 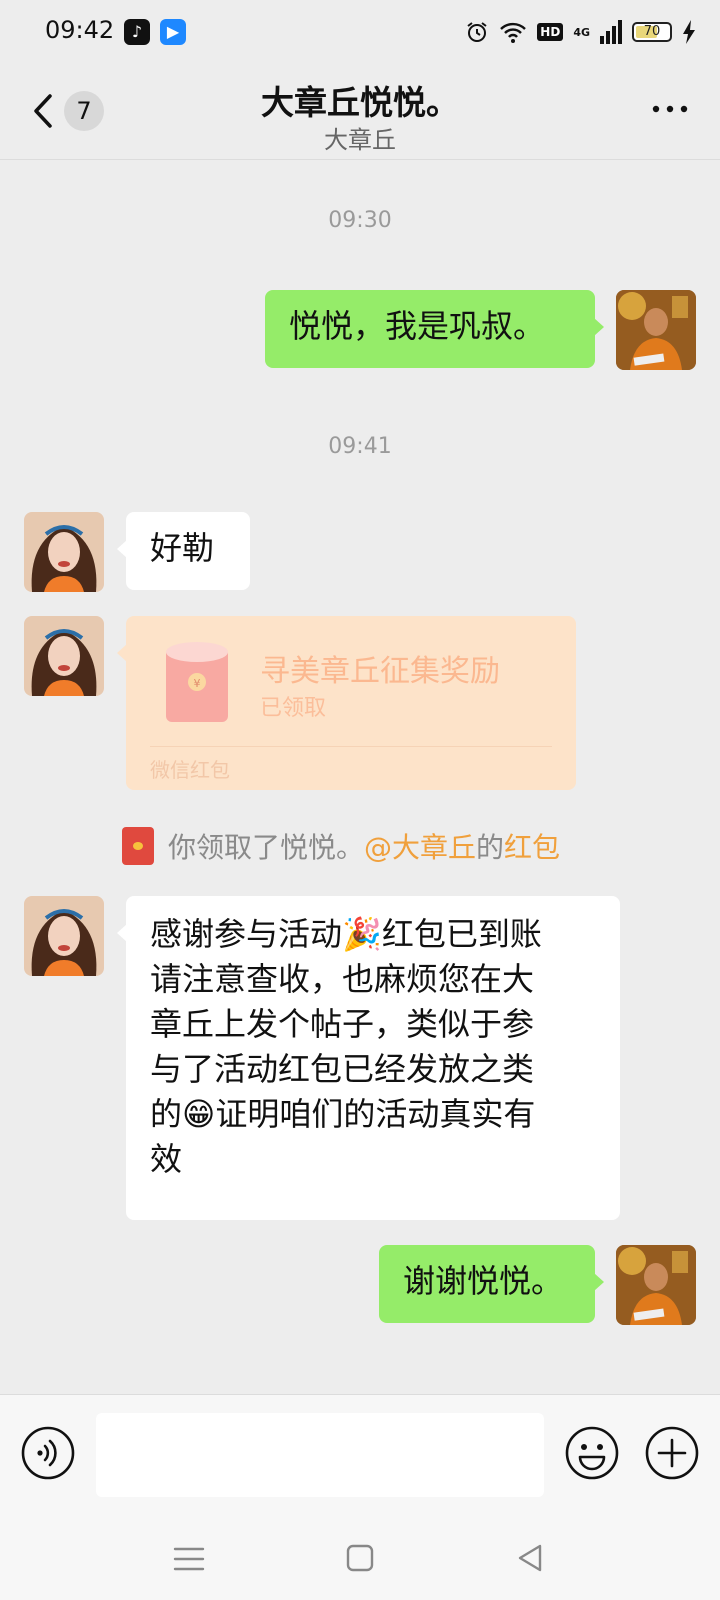 I want to click on chat-subtitle: 大章丘, so click(x=360, y=140).